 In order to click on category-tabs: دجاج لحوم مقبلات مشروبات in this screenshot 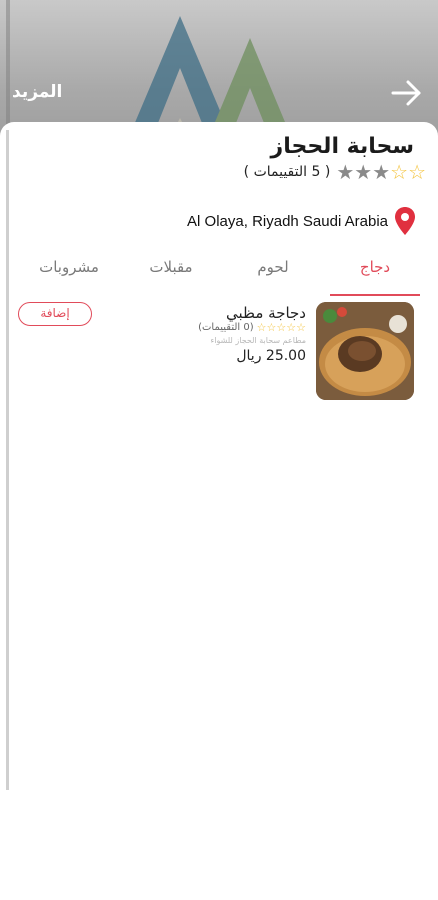, I will do `click(222, 276)`.